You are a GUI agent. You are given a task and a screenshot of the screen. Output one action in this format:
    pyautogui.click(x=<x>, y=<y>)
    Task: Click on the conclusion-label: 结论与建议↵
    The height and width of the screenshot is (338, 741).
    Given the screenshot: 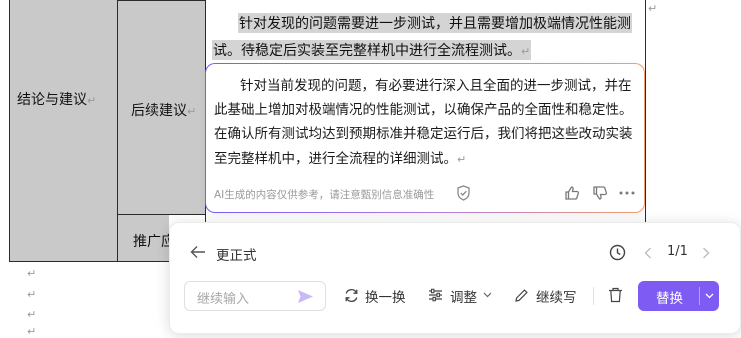 What is the action you would take?
    pyautogui.click(x=57, y=100)
    